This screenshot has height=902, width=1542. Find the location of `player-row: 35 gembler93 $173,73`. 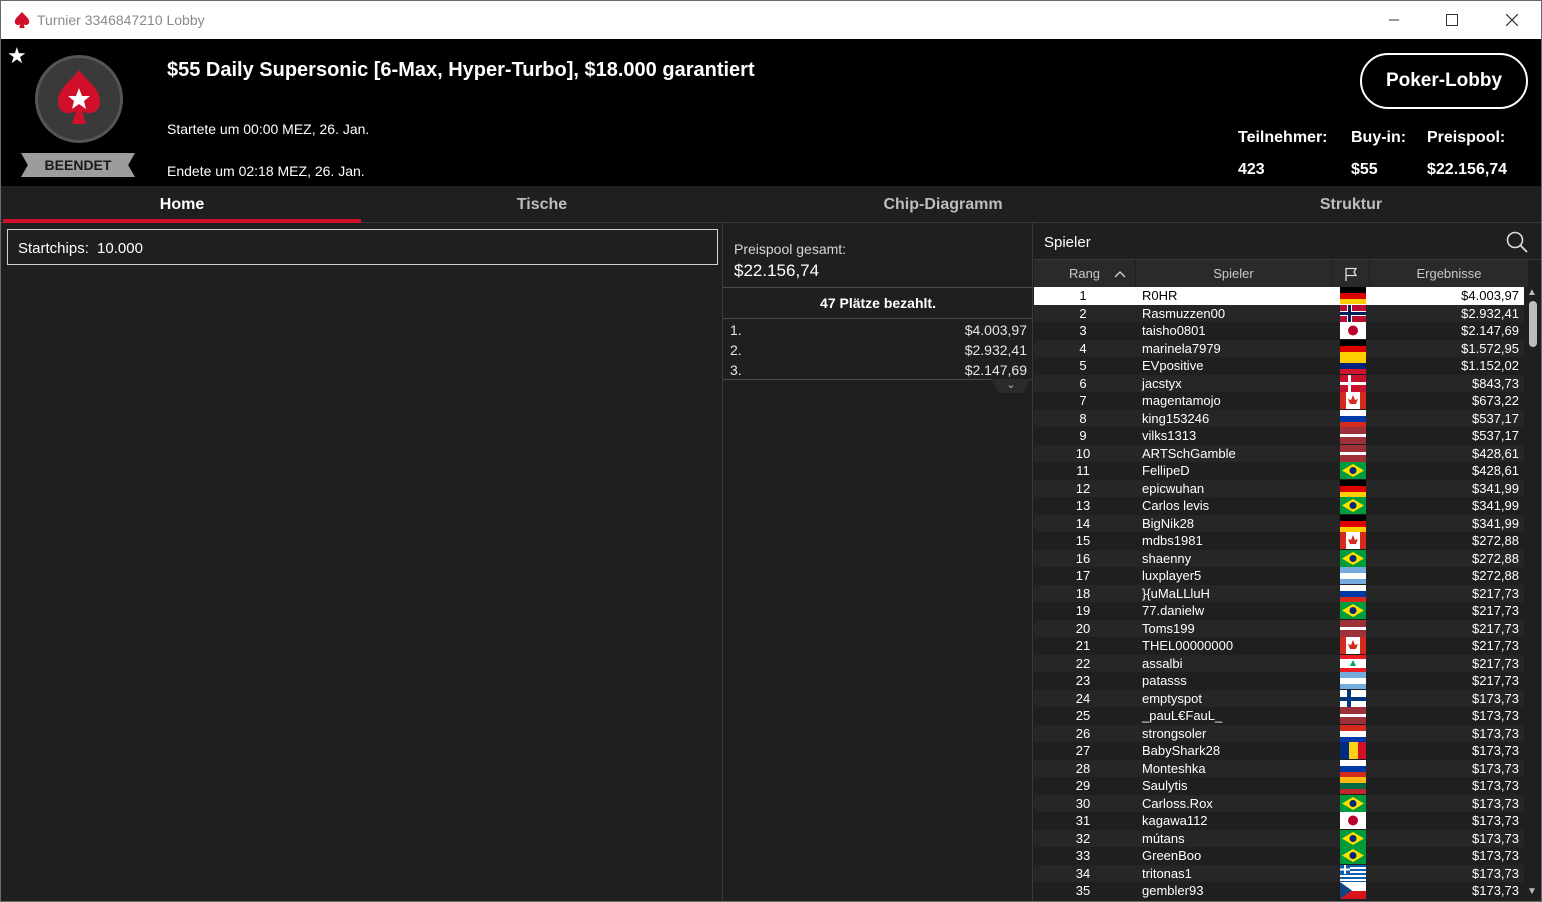

player-row: 35 gembler93 $173,73 is located at coordinates (1281, 891).